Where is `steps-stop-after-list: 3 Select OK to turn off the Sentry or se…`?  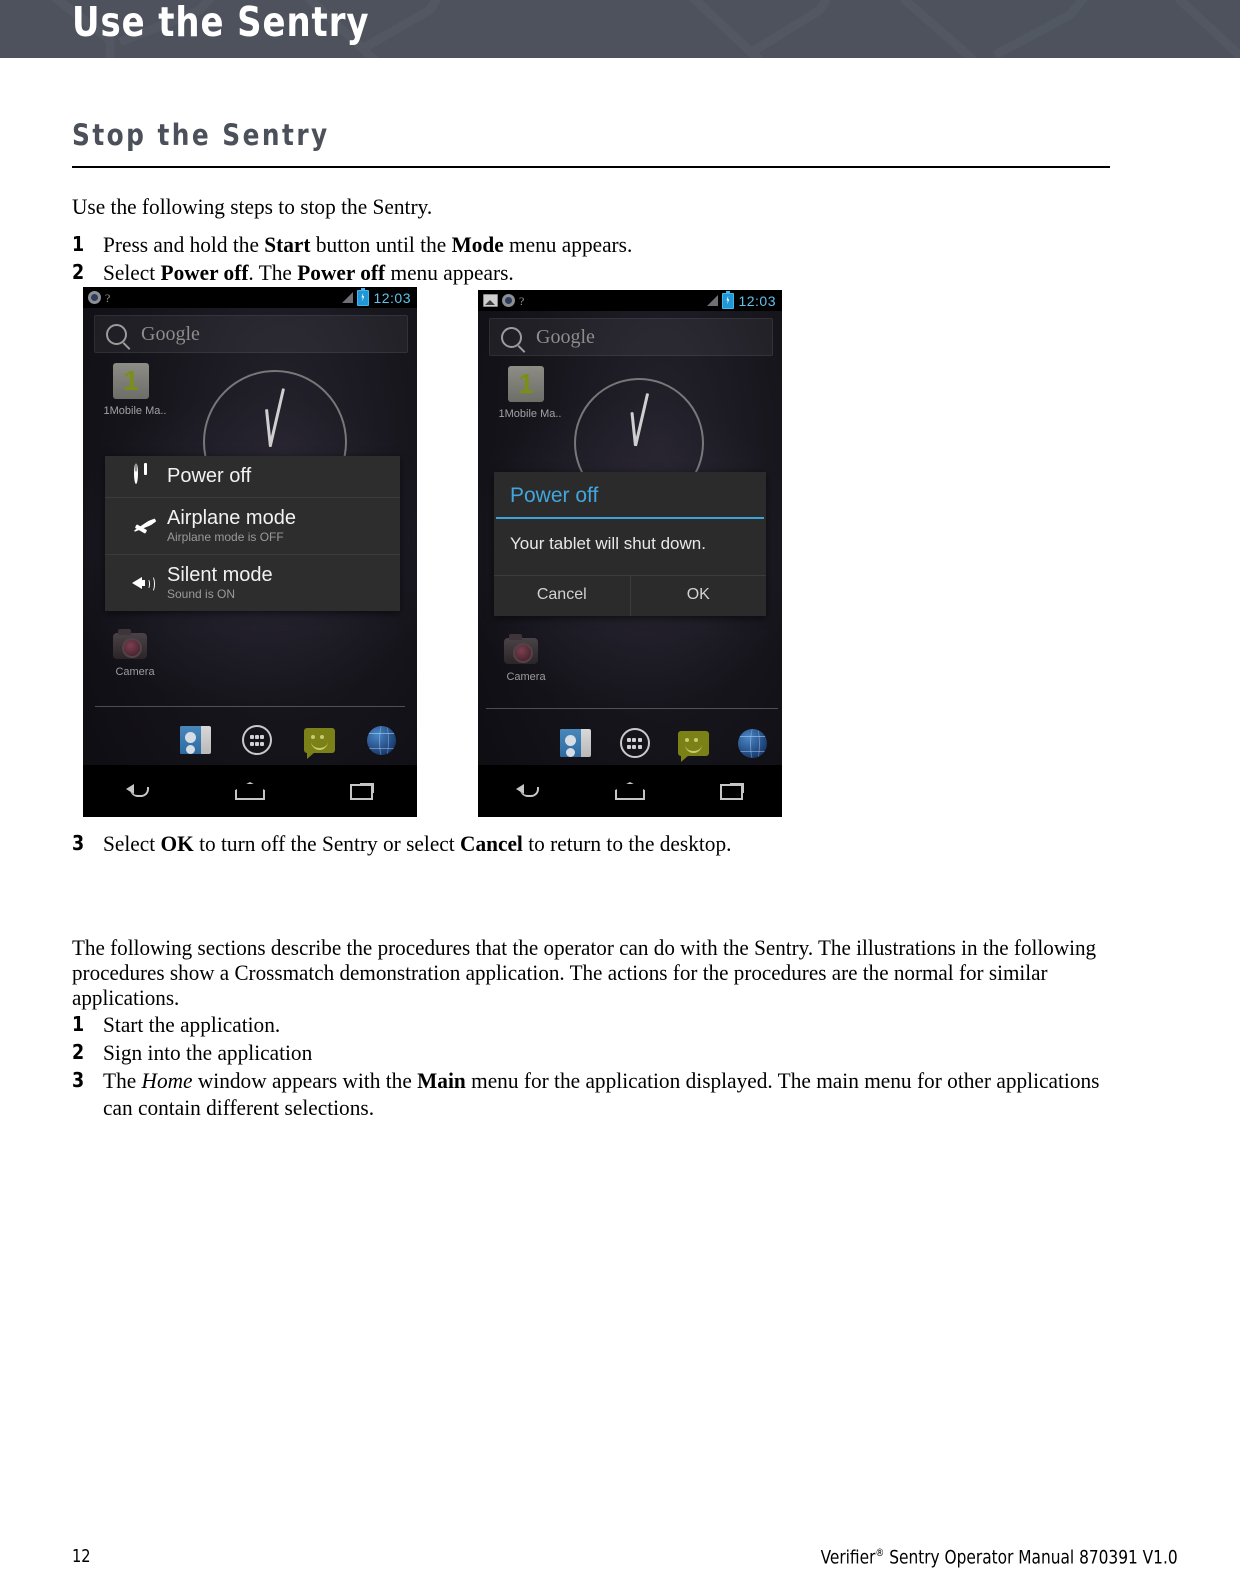 steps-stop-after-list: 3 Select OK to turn off the Sentry or se… is located at coordinates (607, 844).